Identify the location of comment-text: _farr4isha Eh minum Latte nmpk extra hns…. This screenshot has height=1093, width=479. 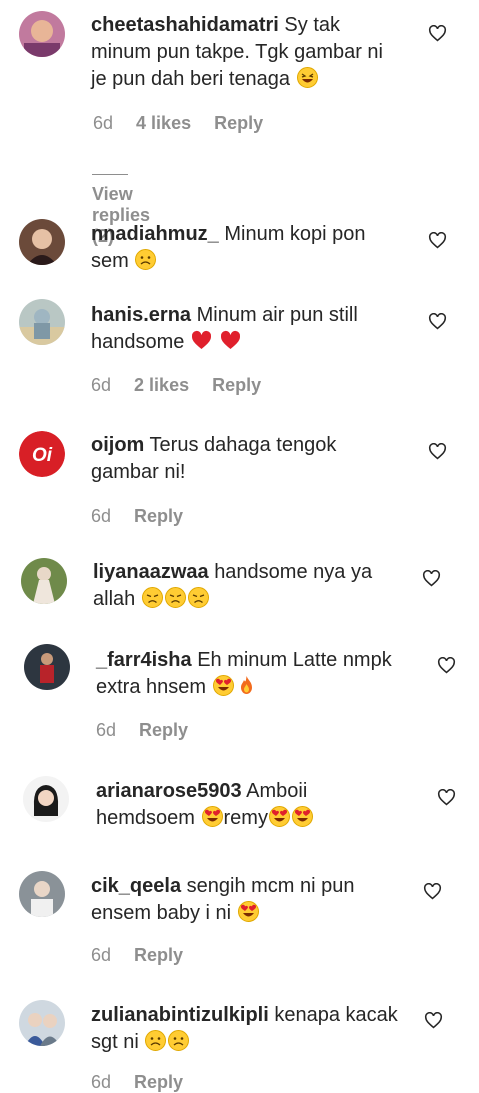
(244, 673).